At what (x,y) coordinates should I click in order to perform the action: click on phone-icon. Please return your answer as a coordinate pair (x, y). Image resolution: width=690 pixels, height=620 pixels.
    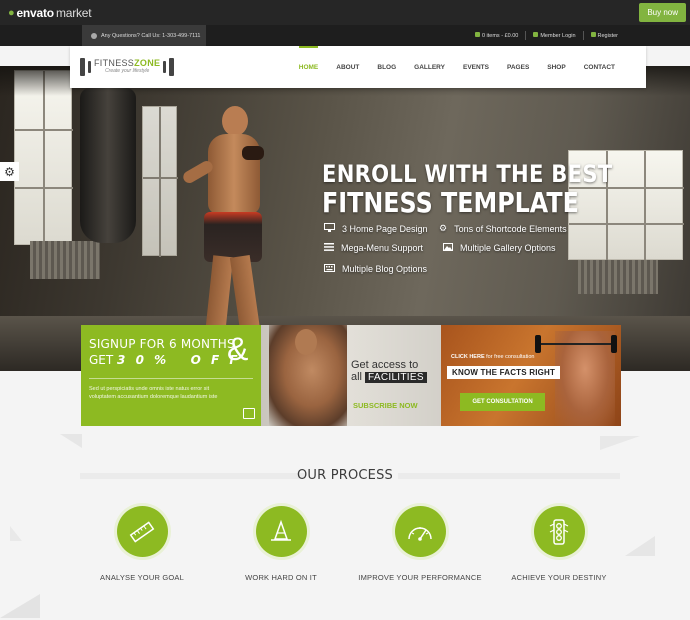
    Looking at the image, I should click on (94, 35).